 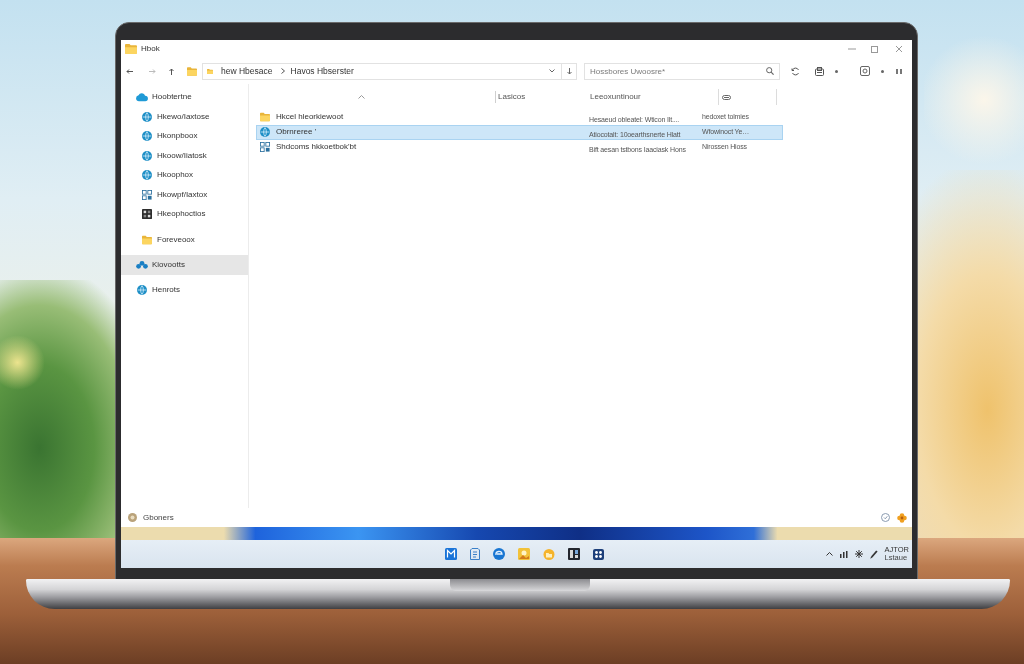 What do you see at coordinates (184, 289) in the screenshot?
I see `sidebar-item: Henrots` at bounding box center [184, 289].